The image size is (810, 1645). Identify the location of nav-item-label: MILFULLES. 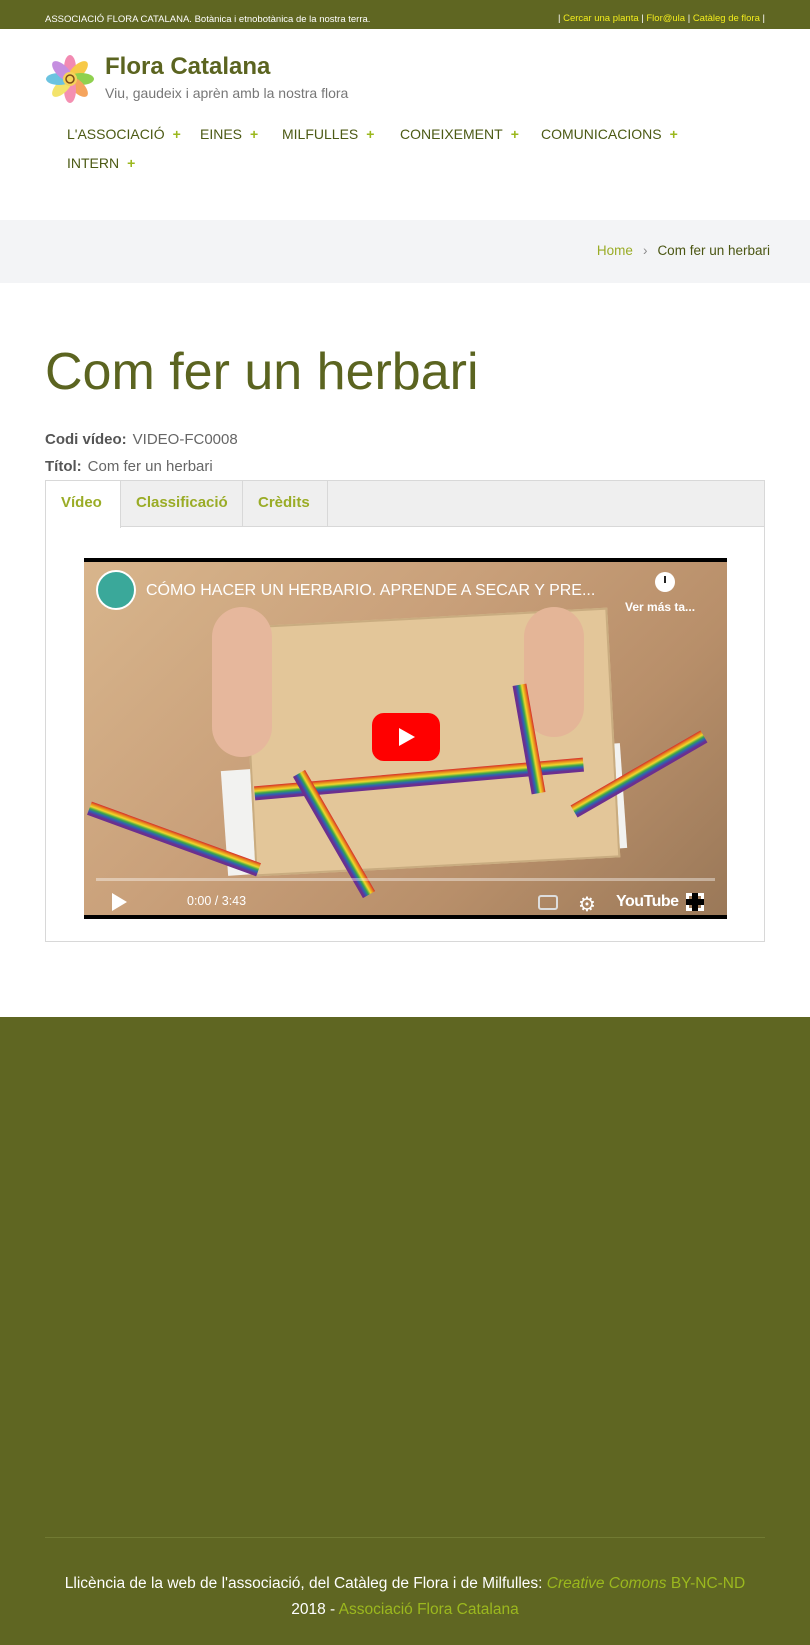
(320, 134).